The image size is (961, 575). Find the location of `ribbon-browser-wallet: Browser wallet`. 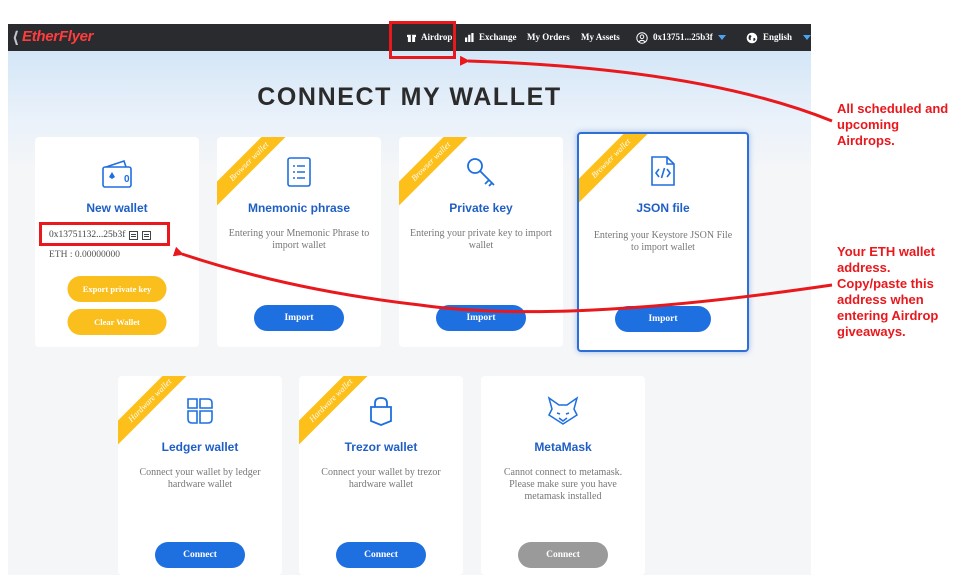

ribbon-browser-wallet: Browser wallet is located at coordinates (618, 169).